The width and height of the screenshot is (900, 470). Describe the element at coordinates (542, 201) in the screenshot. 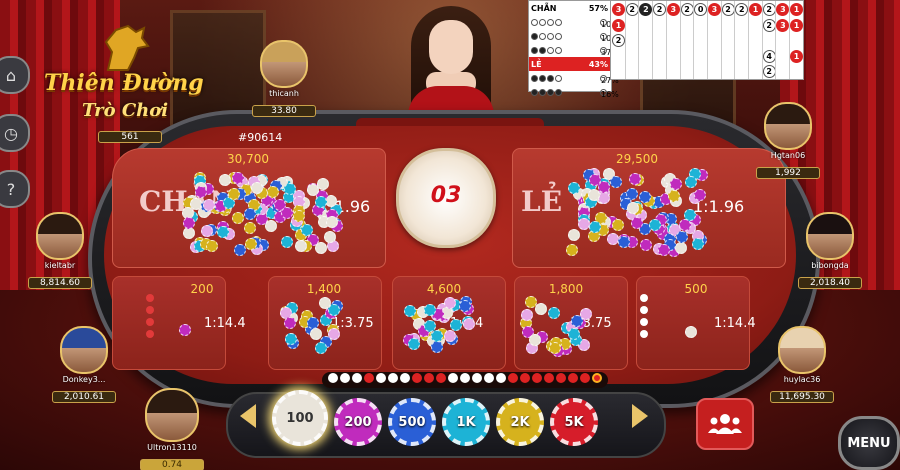

I see `le-label: LẺ` at that location.